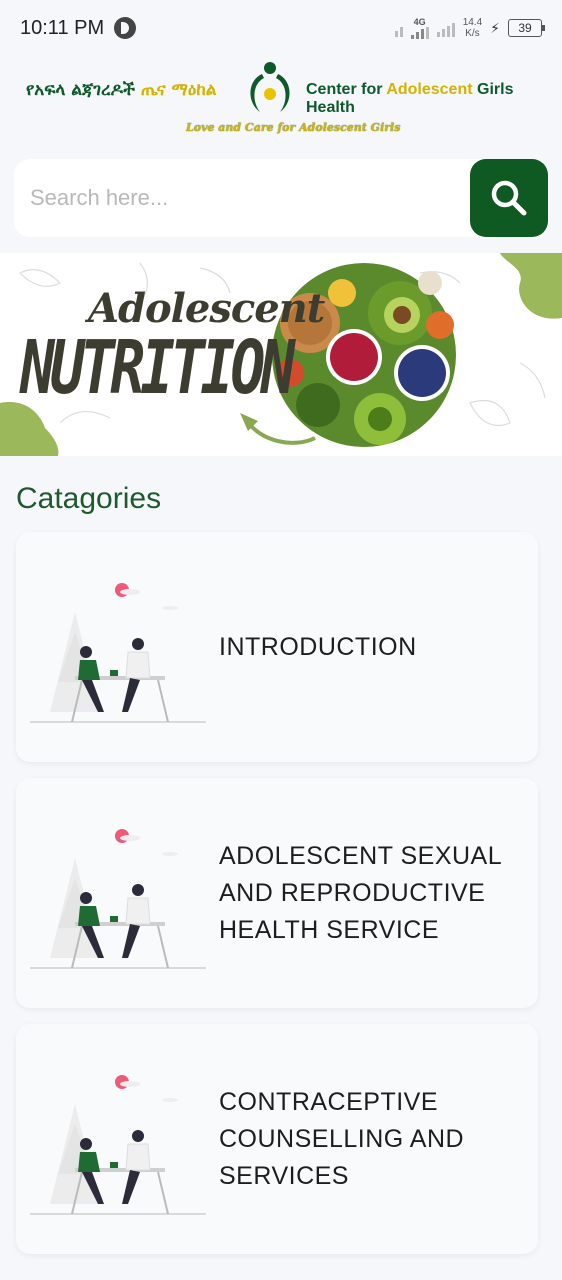 The width and height of the screenshot is (562, 1280). Describe the element at coordinates (89, 498) in the screenshot. I see `categories-title: Catagories` at that location.